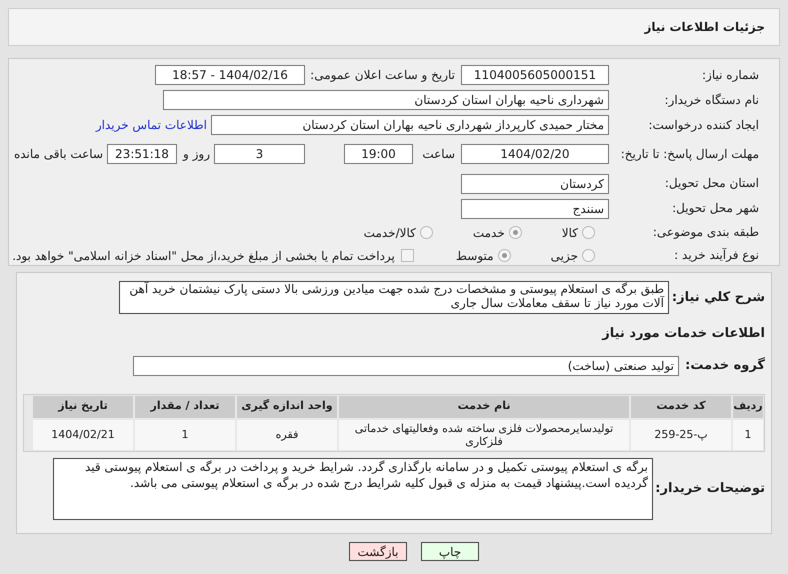  I want to click on field-label: استان محل تحویل:, so click(711, 184).